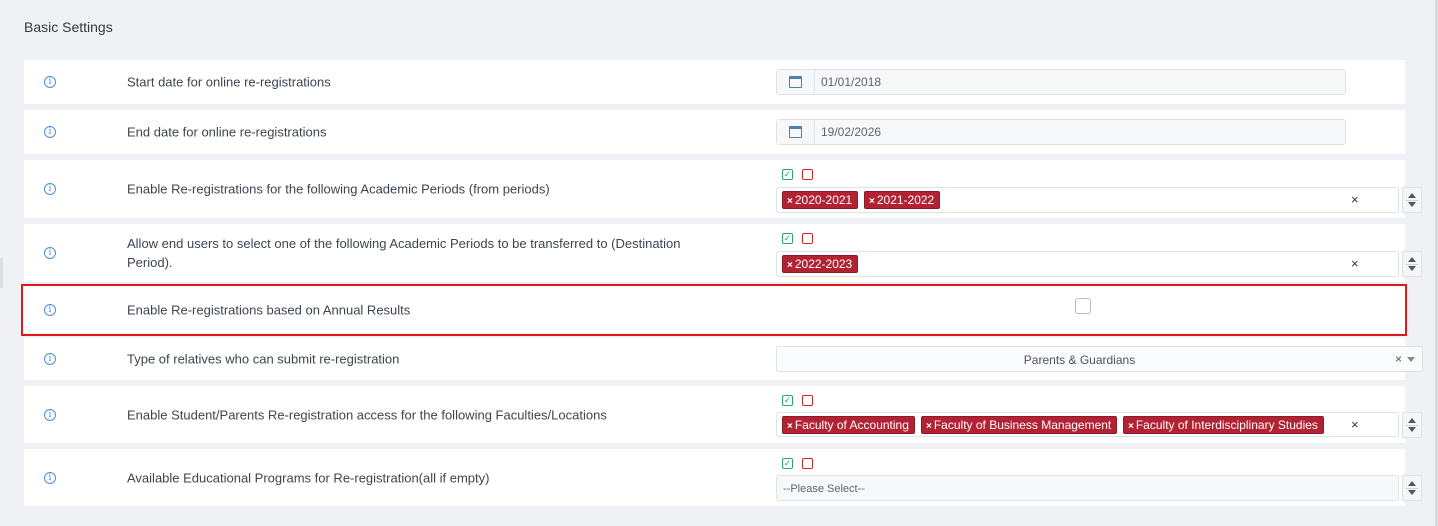 Image resolution: width=1438 pixels, height=526 pixels. Describe the element at coordinates (1087, 488) in the screenshot. I see `programs-select: --Please Select--` at that location.